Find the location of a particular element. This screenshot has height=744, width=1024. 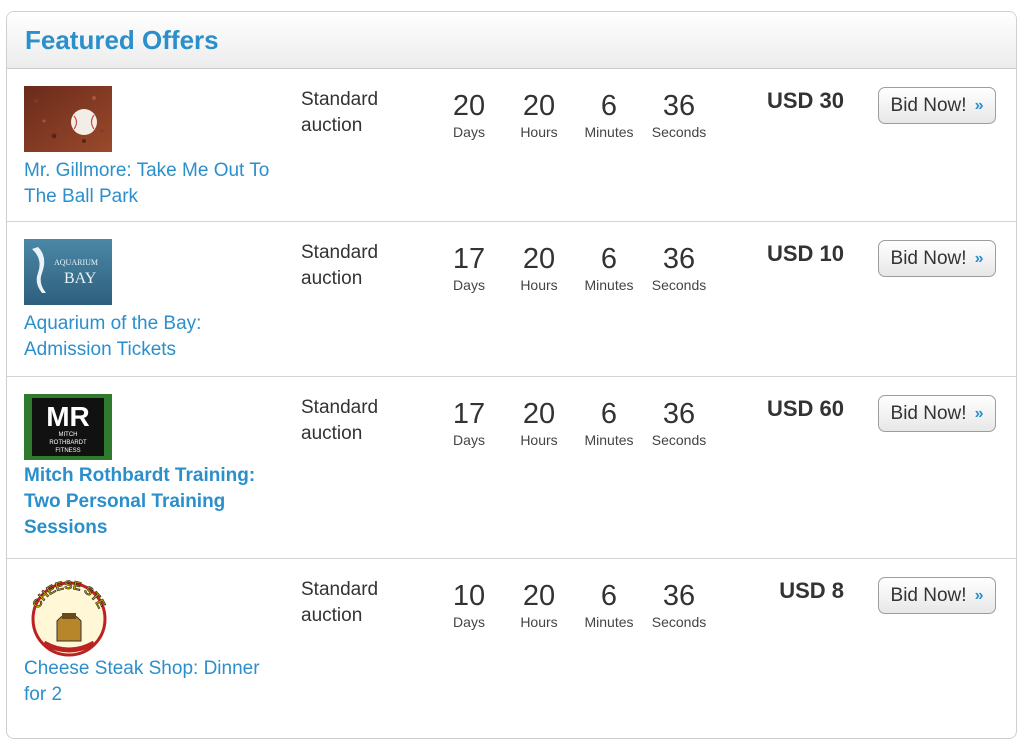

offer-price: USD 60 is located at coordinates (805, 408).